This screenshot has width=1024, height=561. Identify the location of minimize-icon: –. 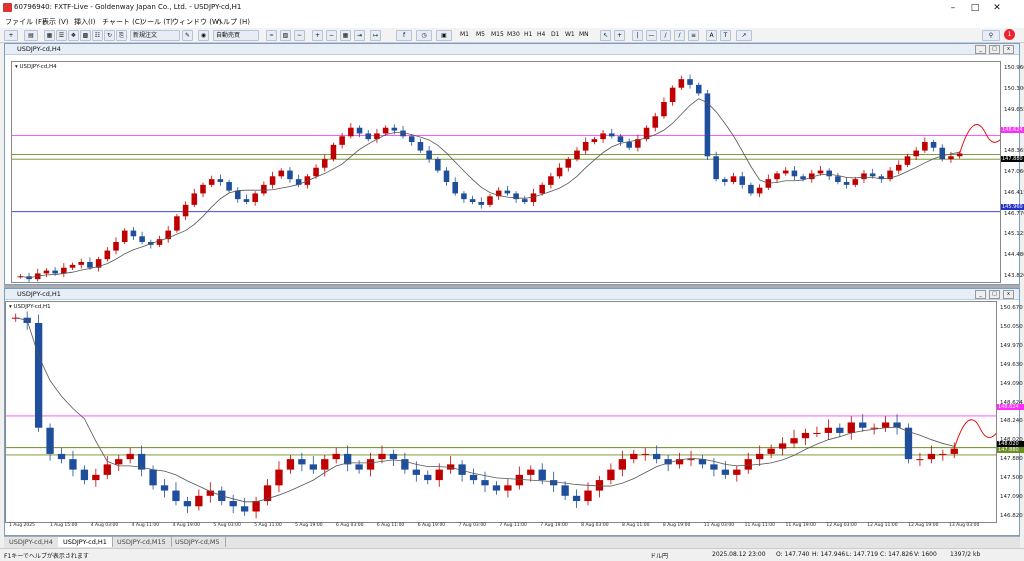
(953, 8).